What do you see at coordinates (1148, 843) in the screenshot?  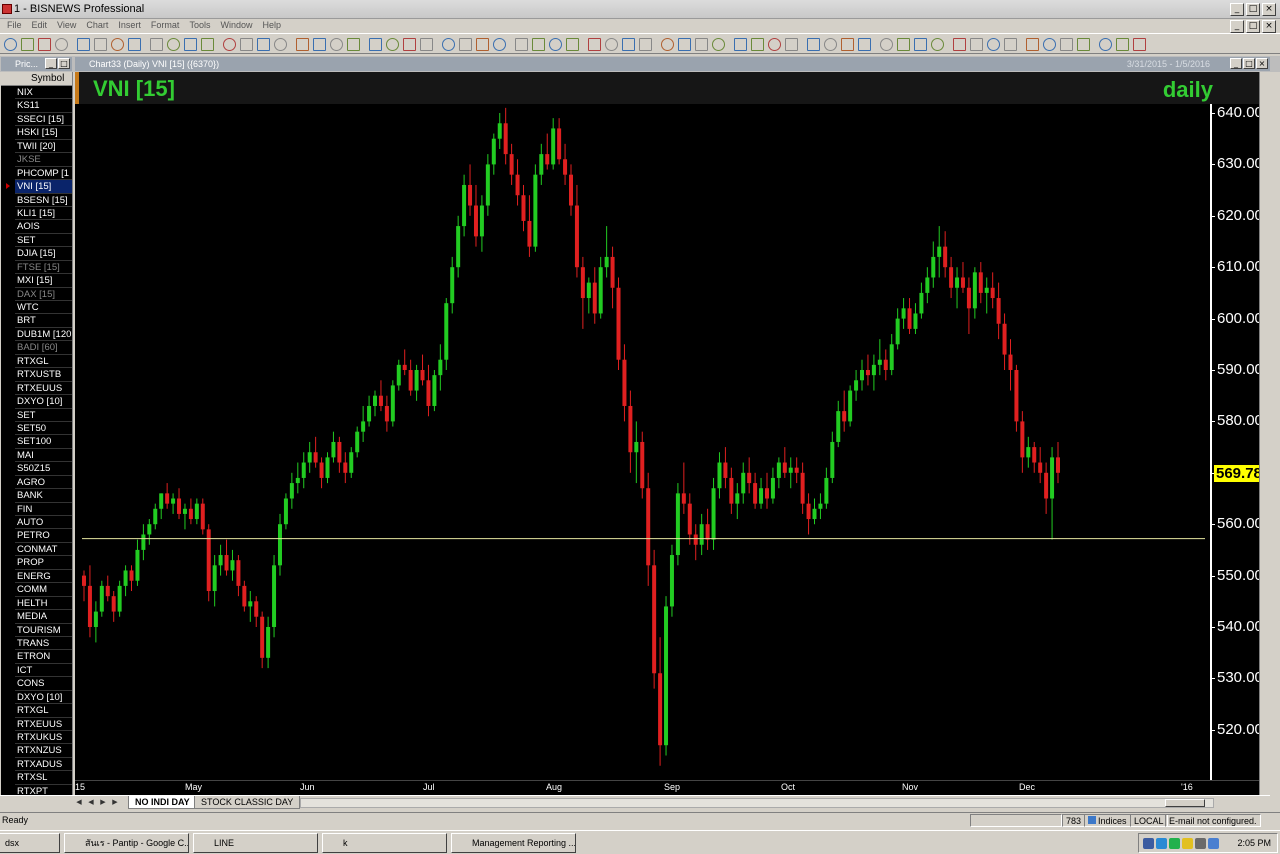 I see `tray-th-icon` at bounding box center [1148, 843].